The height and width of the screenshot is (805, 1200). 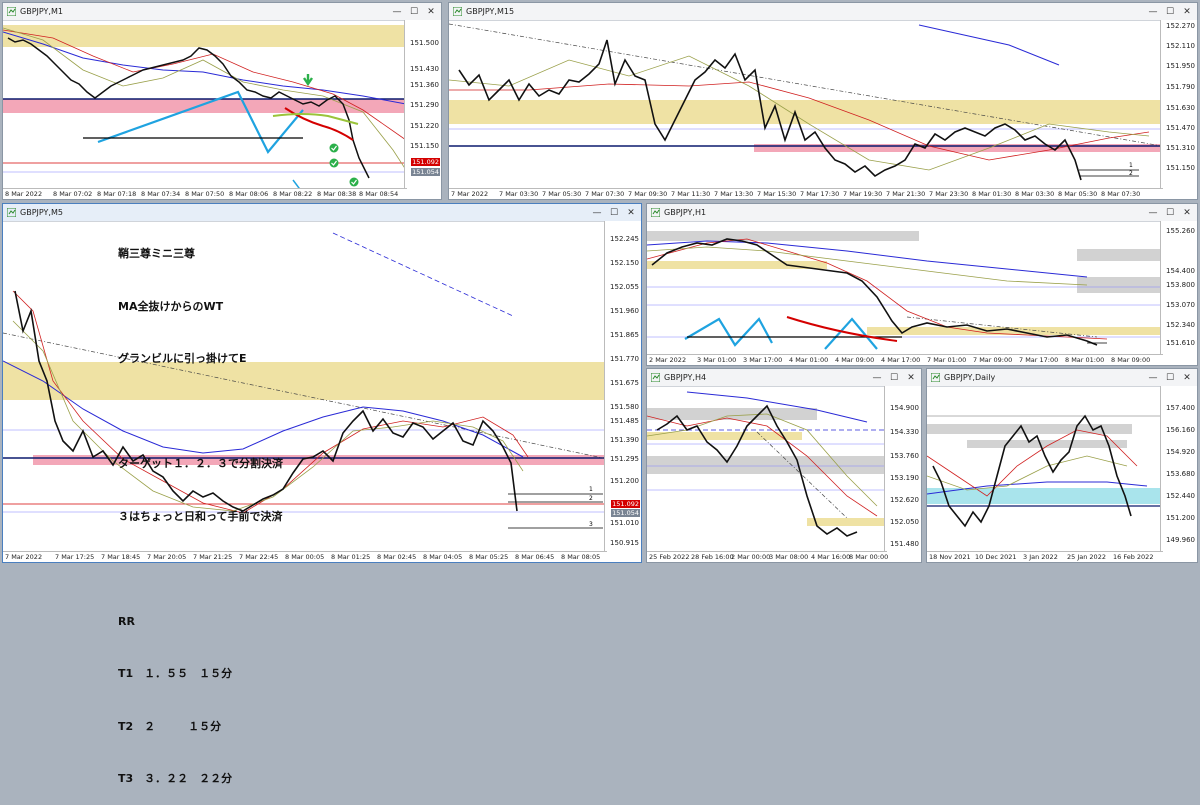 I want to click on titlebar: GBPJPY,H4 — ☐ ✕, so click(x=784, y=378).